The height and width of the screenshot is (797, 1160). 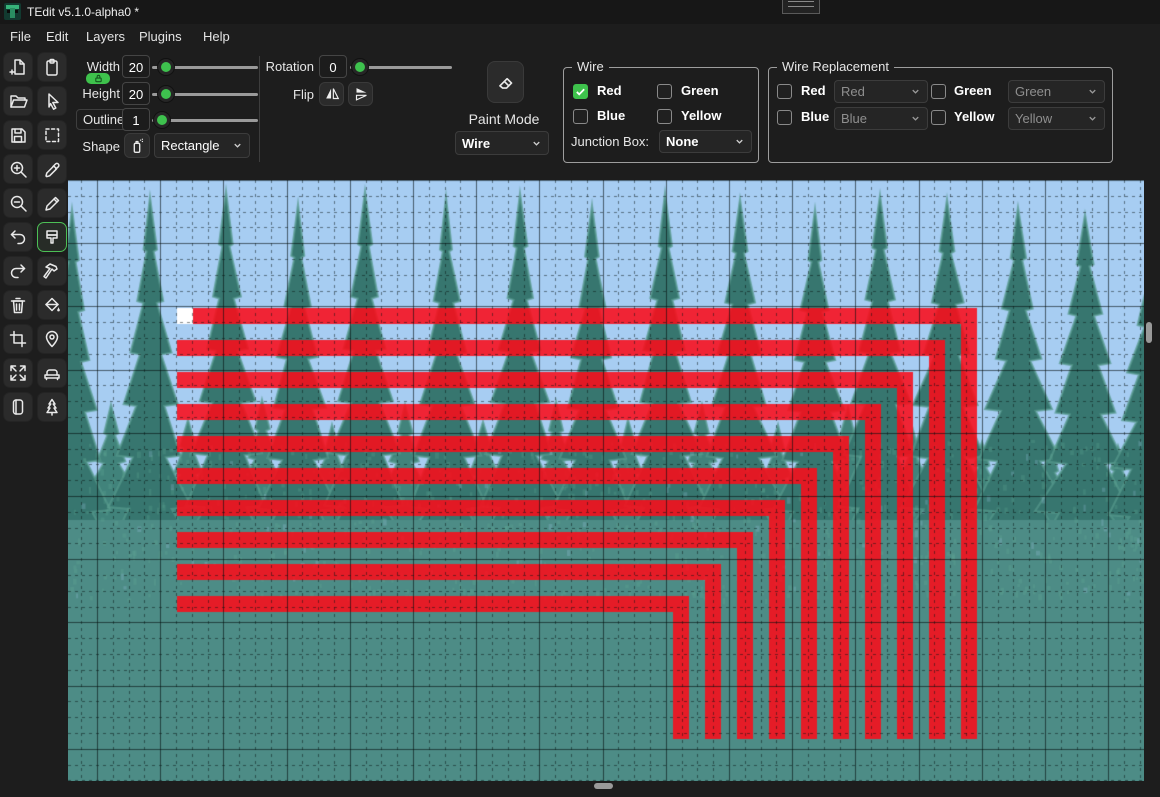 I want to click on tree-tool-button, so click(x=52, y=407).